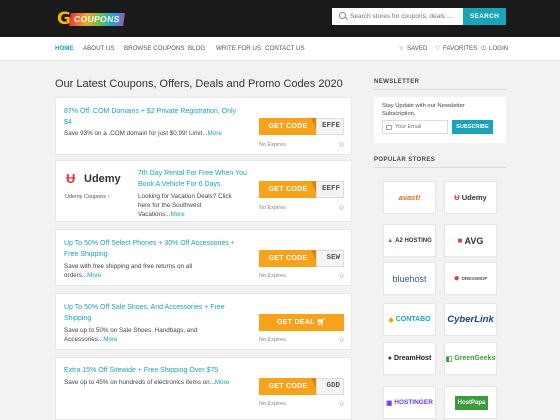 Image resolution: width=560 pixels, height=420 pixels. What do you see at coordinates (474, 197) in the screenshot?
I see `store-name-text: Udemy` at bounding box center [474, 197].